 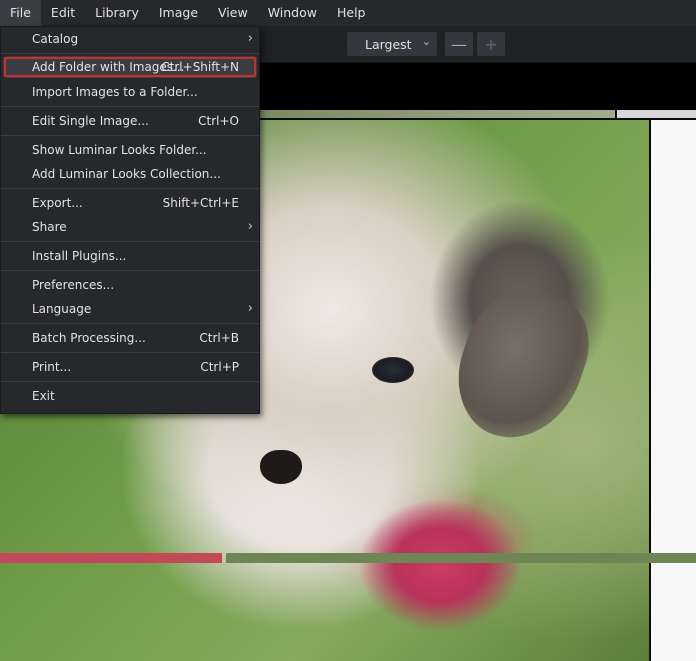 I want to click on menu-item-shortcut: Ctrl+B, so click(x=219, y=338).